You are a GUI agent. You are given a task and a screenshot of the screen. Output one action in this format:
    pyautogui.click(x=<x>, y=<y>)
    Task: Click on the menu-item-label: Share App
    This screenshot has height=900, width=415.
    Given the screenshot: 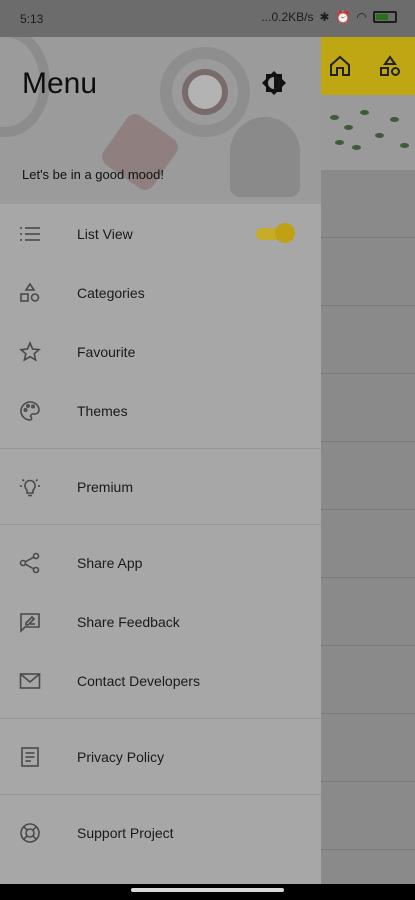 What is the action you would take?
    pyautogui.click(x=110, y=562)
    